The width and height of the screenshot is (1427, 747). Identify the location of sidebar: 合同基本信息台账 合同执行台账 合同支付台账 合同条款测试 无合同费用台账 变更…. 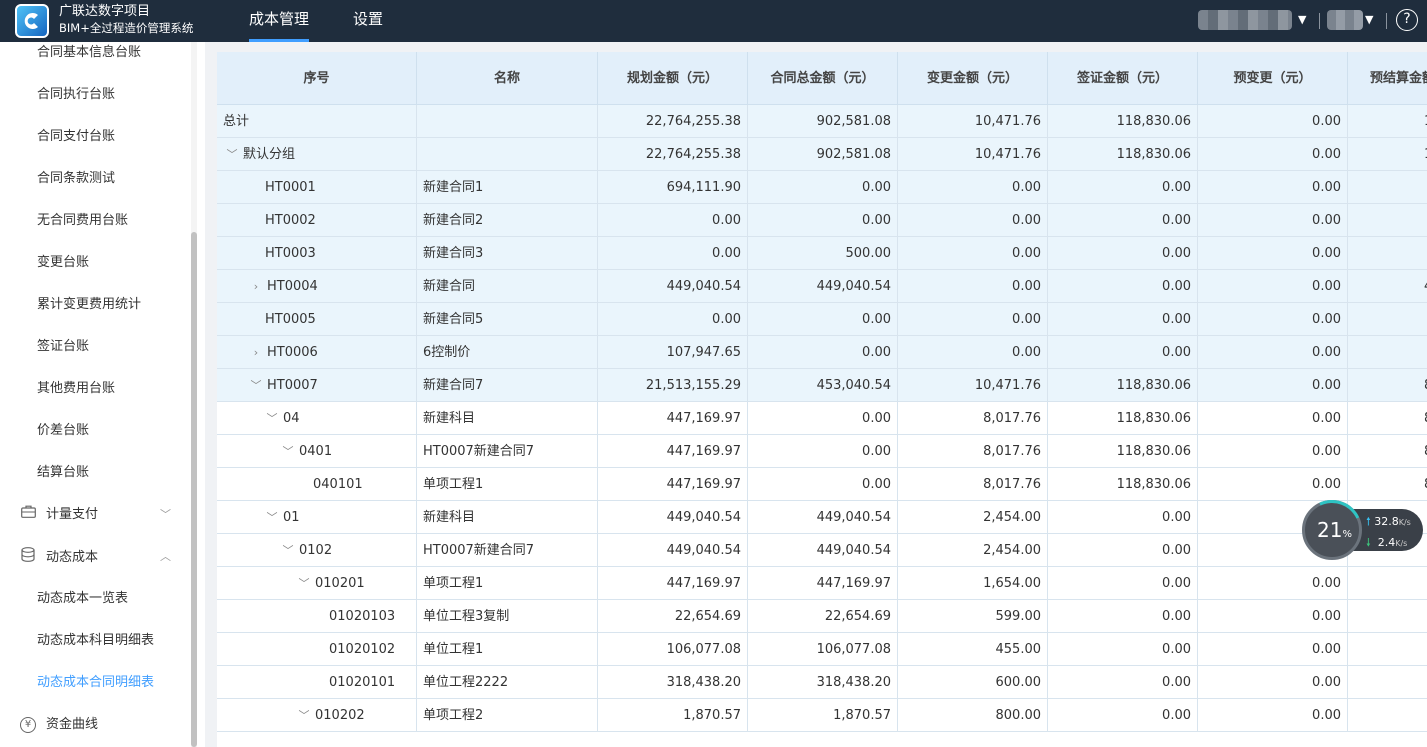
(102, 394).